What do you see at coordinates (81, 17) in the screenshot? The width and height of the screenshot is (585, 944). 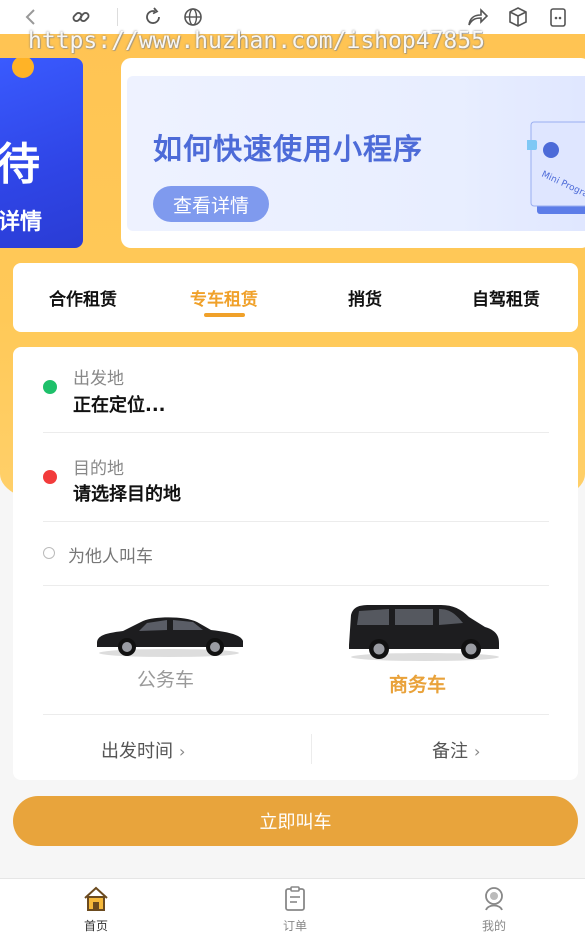 I see `link-icon` at bounding box center [81, 17].